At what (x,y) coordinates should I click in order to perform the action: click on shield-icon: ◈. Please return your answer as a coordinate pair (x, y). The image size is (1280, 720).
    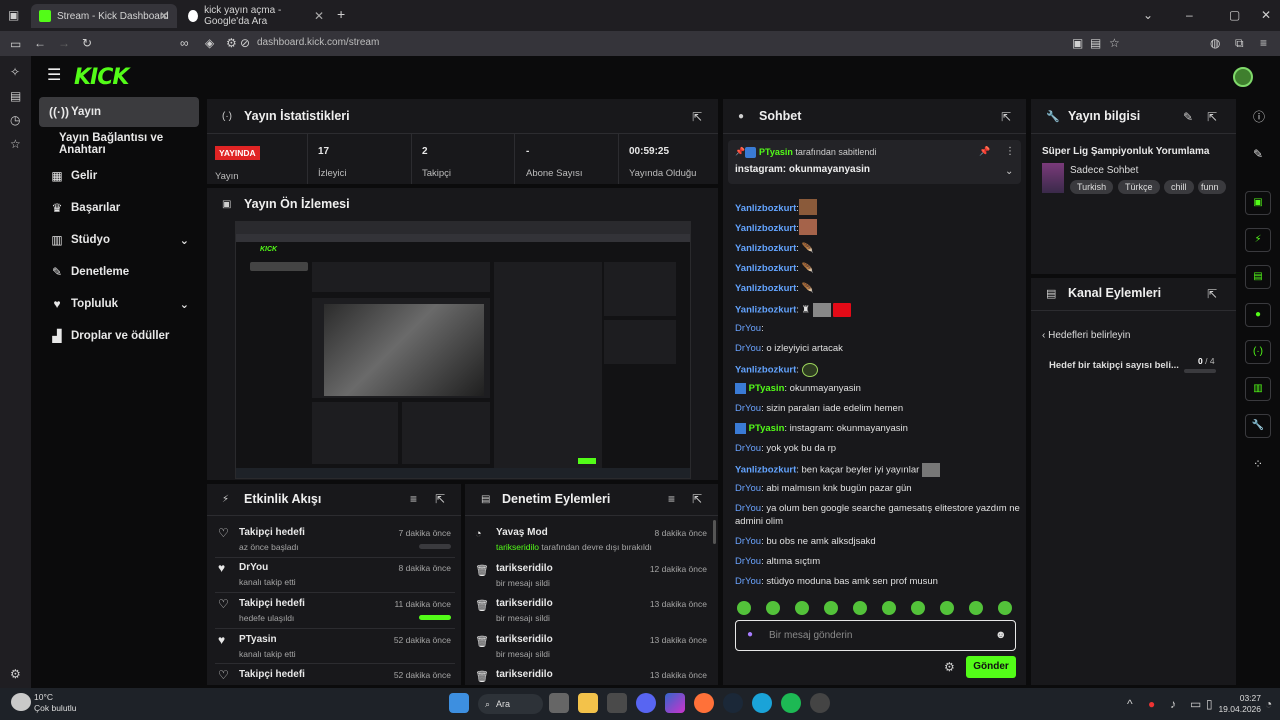
    Looking at the image, I should click on (209, 43).